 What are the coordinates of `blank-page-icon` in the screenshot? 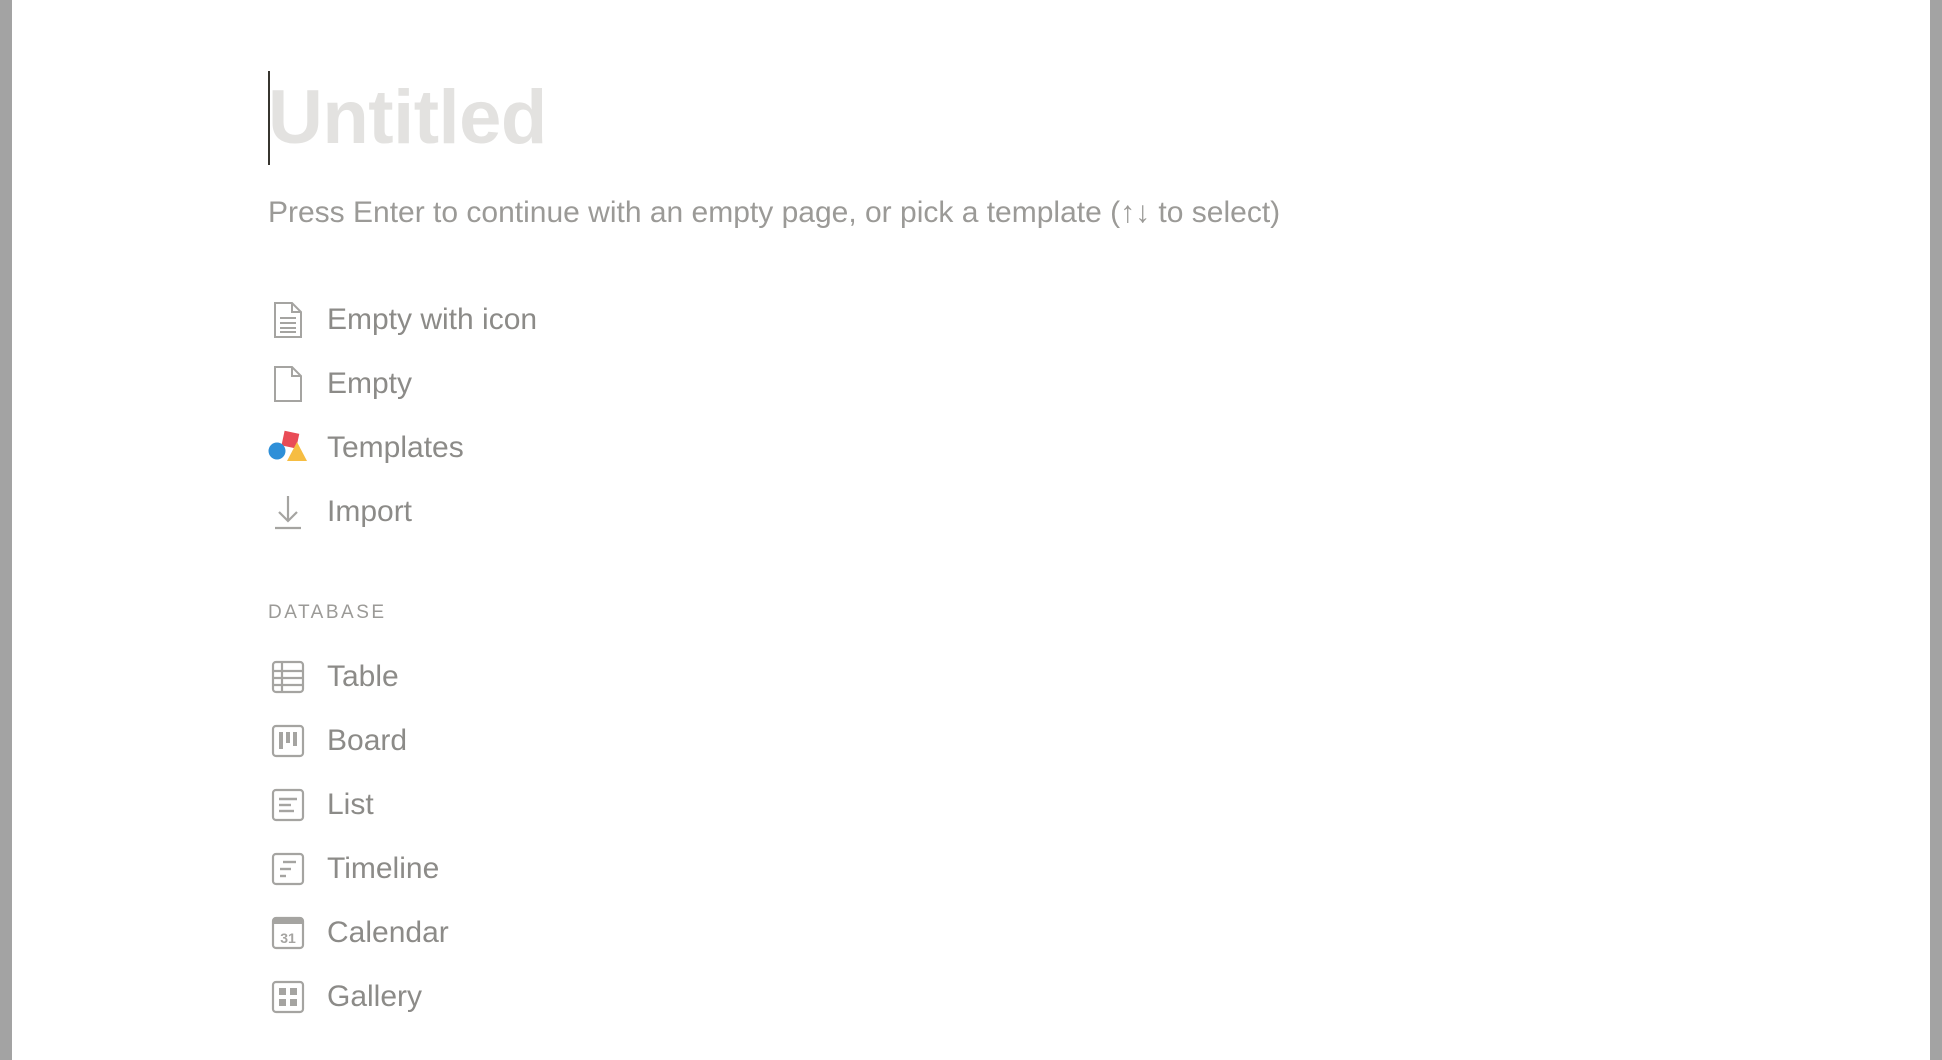 It's located at (288, 384).